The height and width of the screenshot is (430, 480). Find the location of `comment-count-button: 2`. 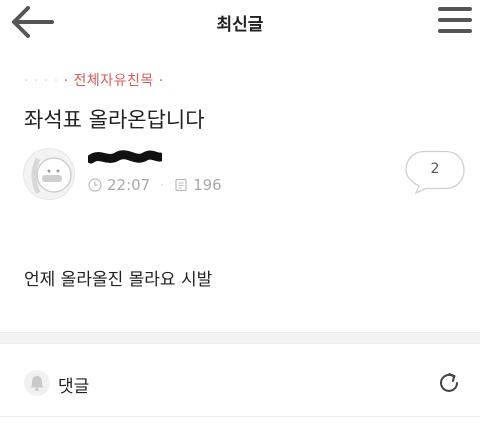

comment-count-button: 2 is located at coordinates (435, 172).